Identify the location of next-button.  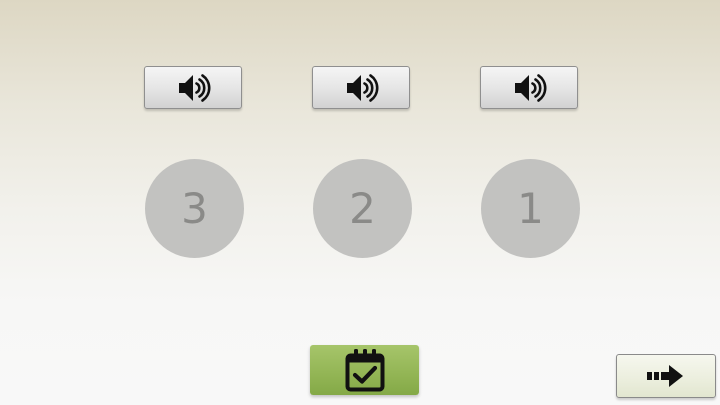
(666, 376).